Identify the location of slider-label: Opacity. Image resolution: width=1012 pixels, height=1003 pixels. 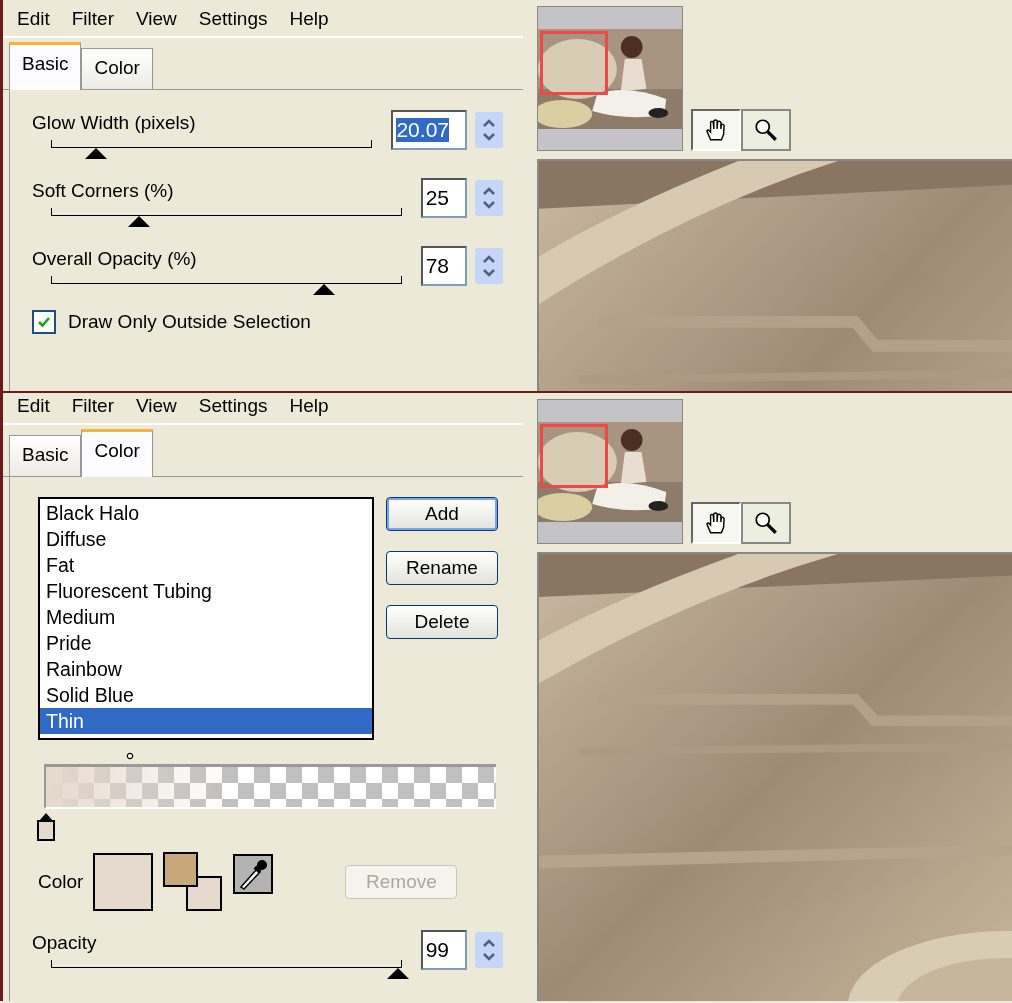
(65, 943).